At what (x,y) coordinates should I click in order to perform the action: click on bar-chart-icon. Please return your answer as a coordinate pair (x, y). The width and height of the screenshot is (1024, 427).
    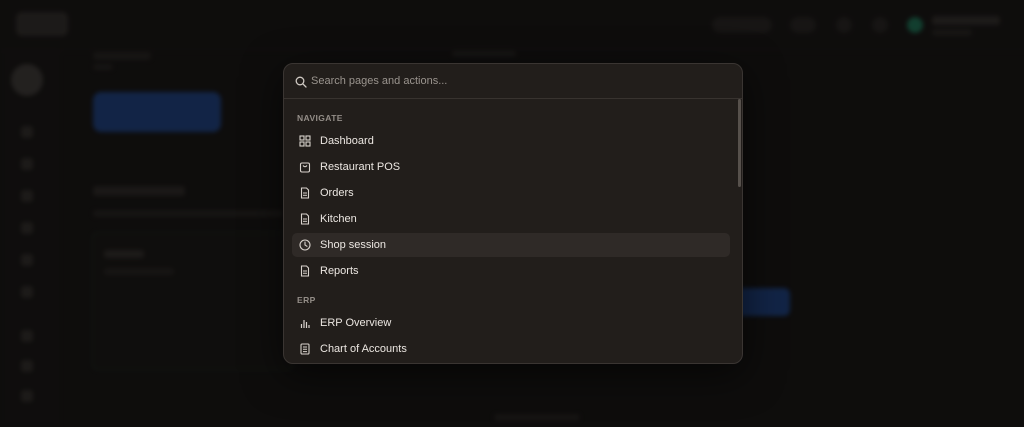
    Looking at the image, I should click on (304, 323).